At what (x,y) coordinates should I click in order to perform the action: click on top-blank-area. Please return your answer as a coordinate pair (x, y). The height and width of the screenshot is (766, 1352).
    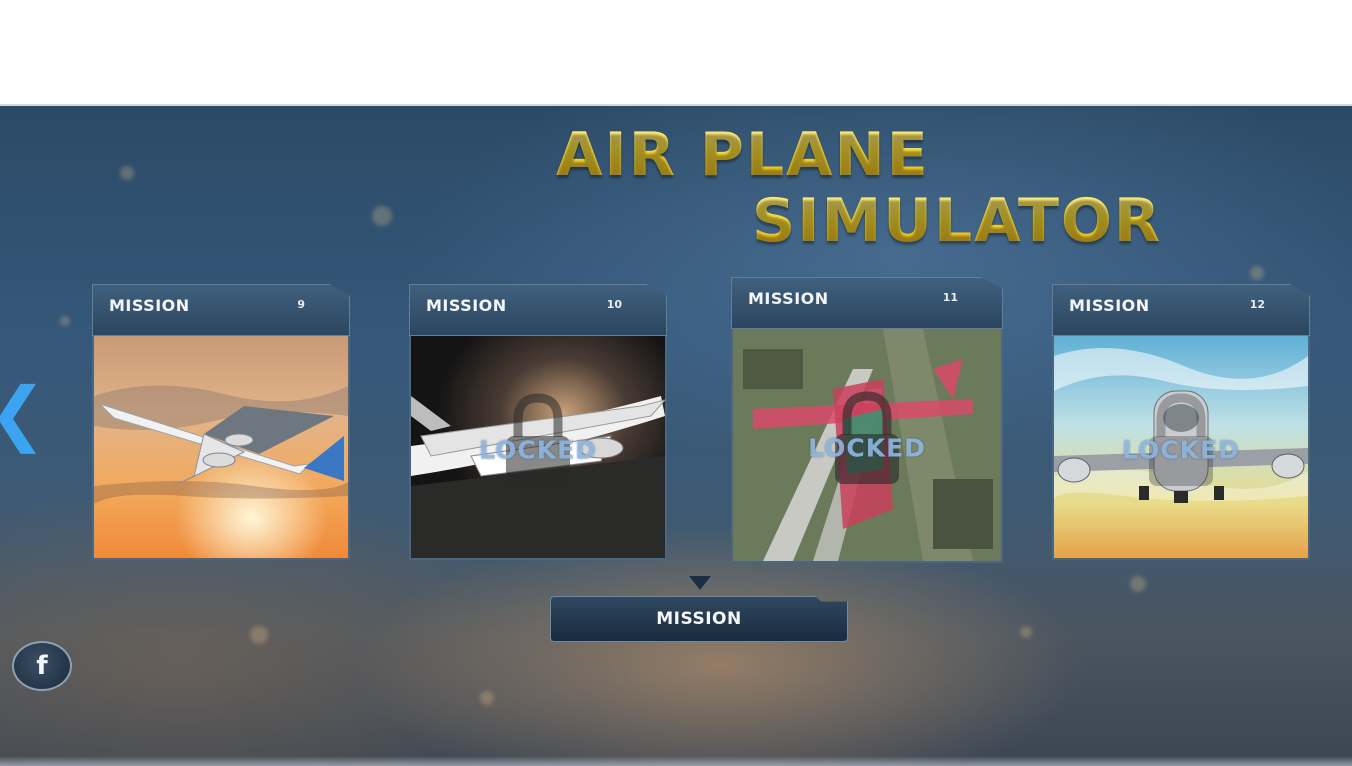
    Looking at the image, I should click on (676, 52).